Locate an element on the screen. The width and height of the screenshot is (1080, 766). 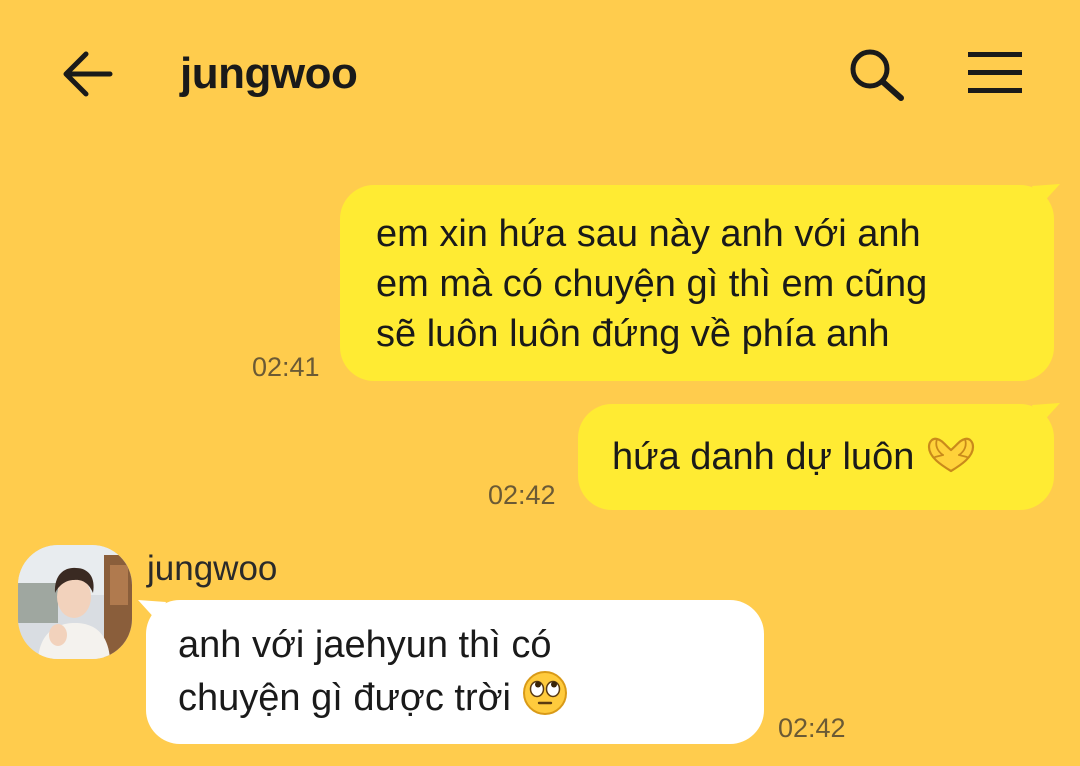
back-button is located at coordinates (87, 74).